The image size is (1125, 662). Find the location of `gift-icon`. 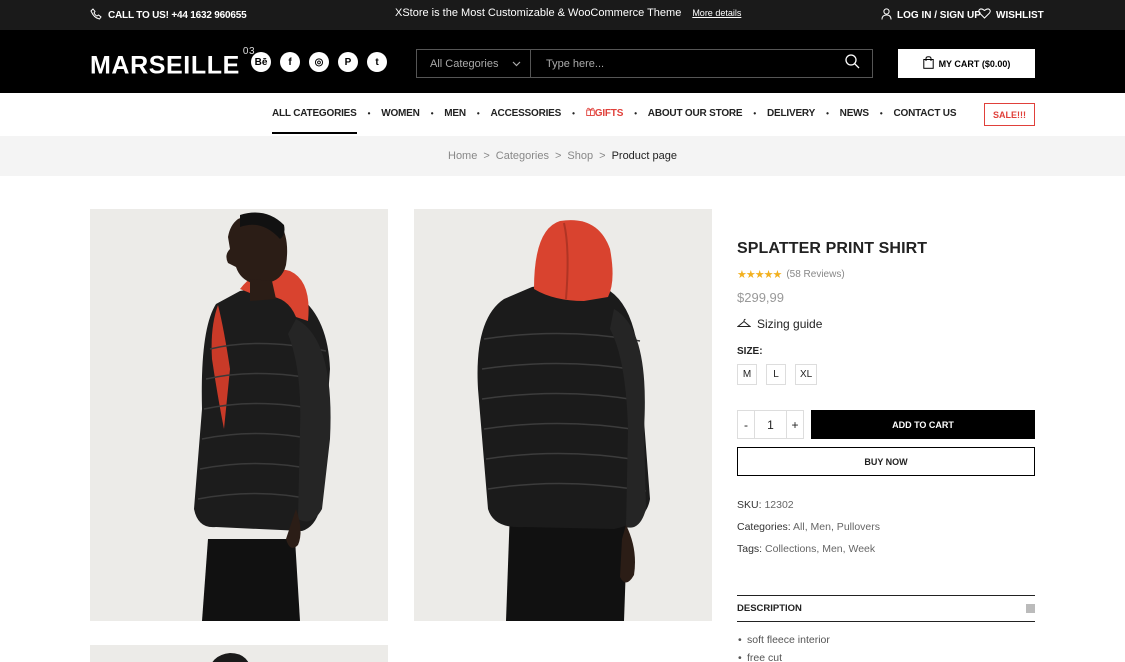

gift-icon is located at coordinates (590, 113).